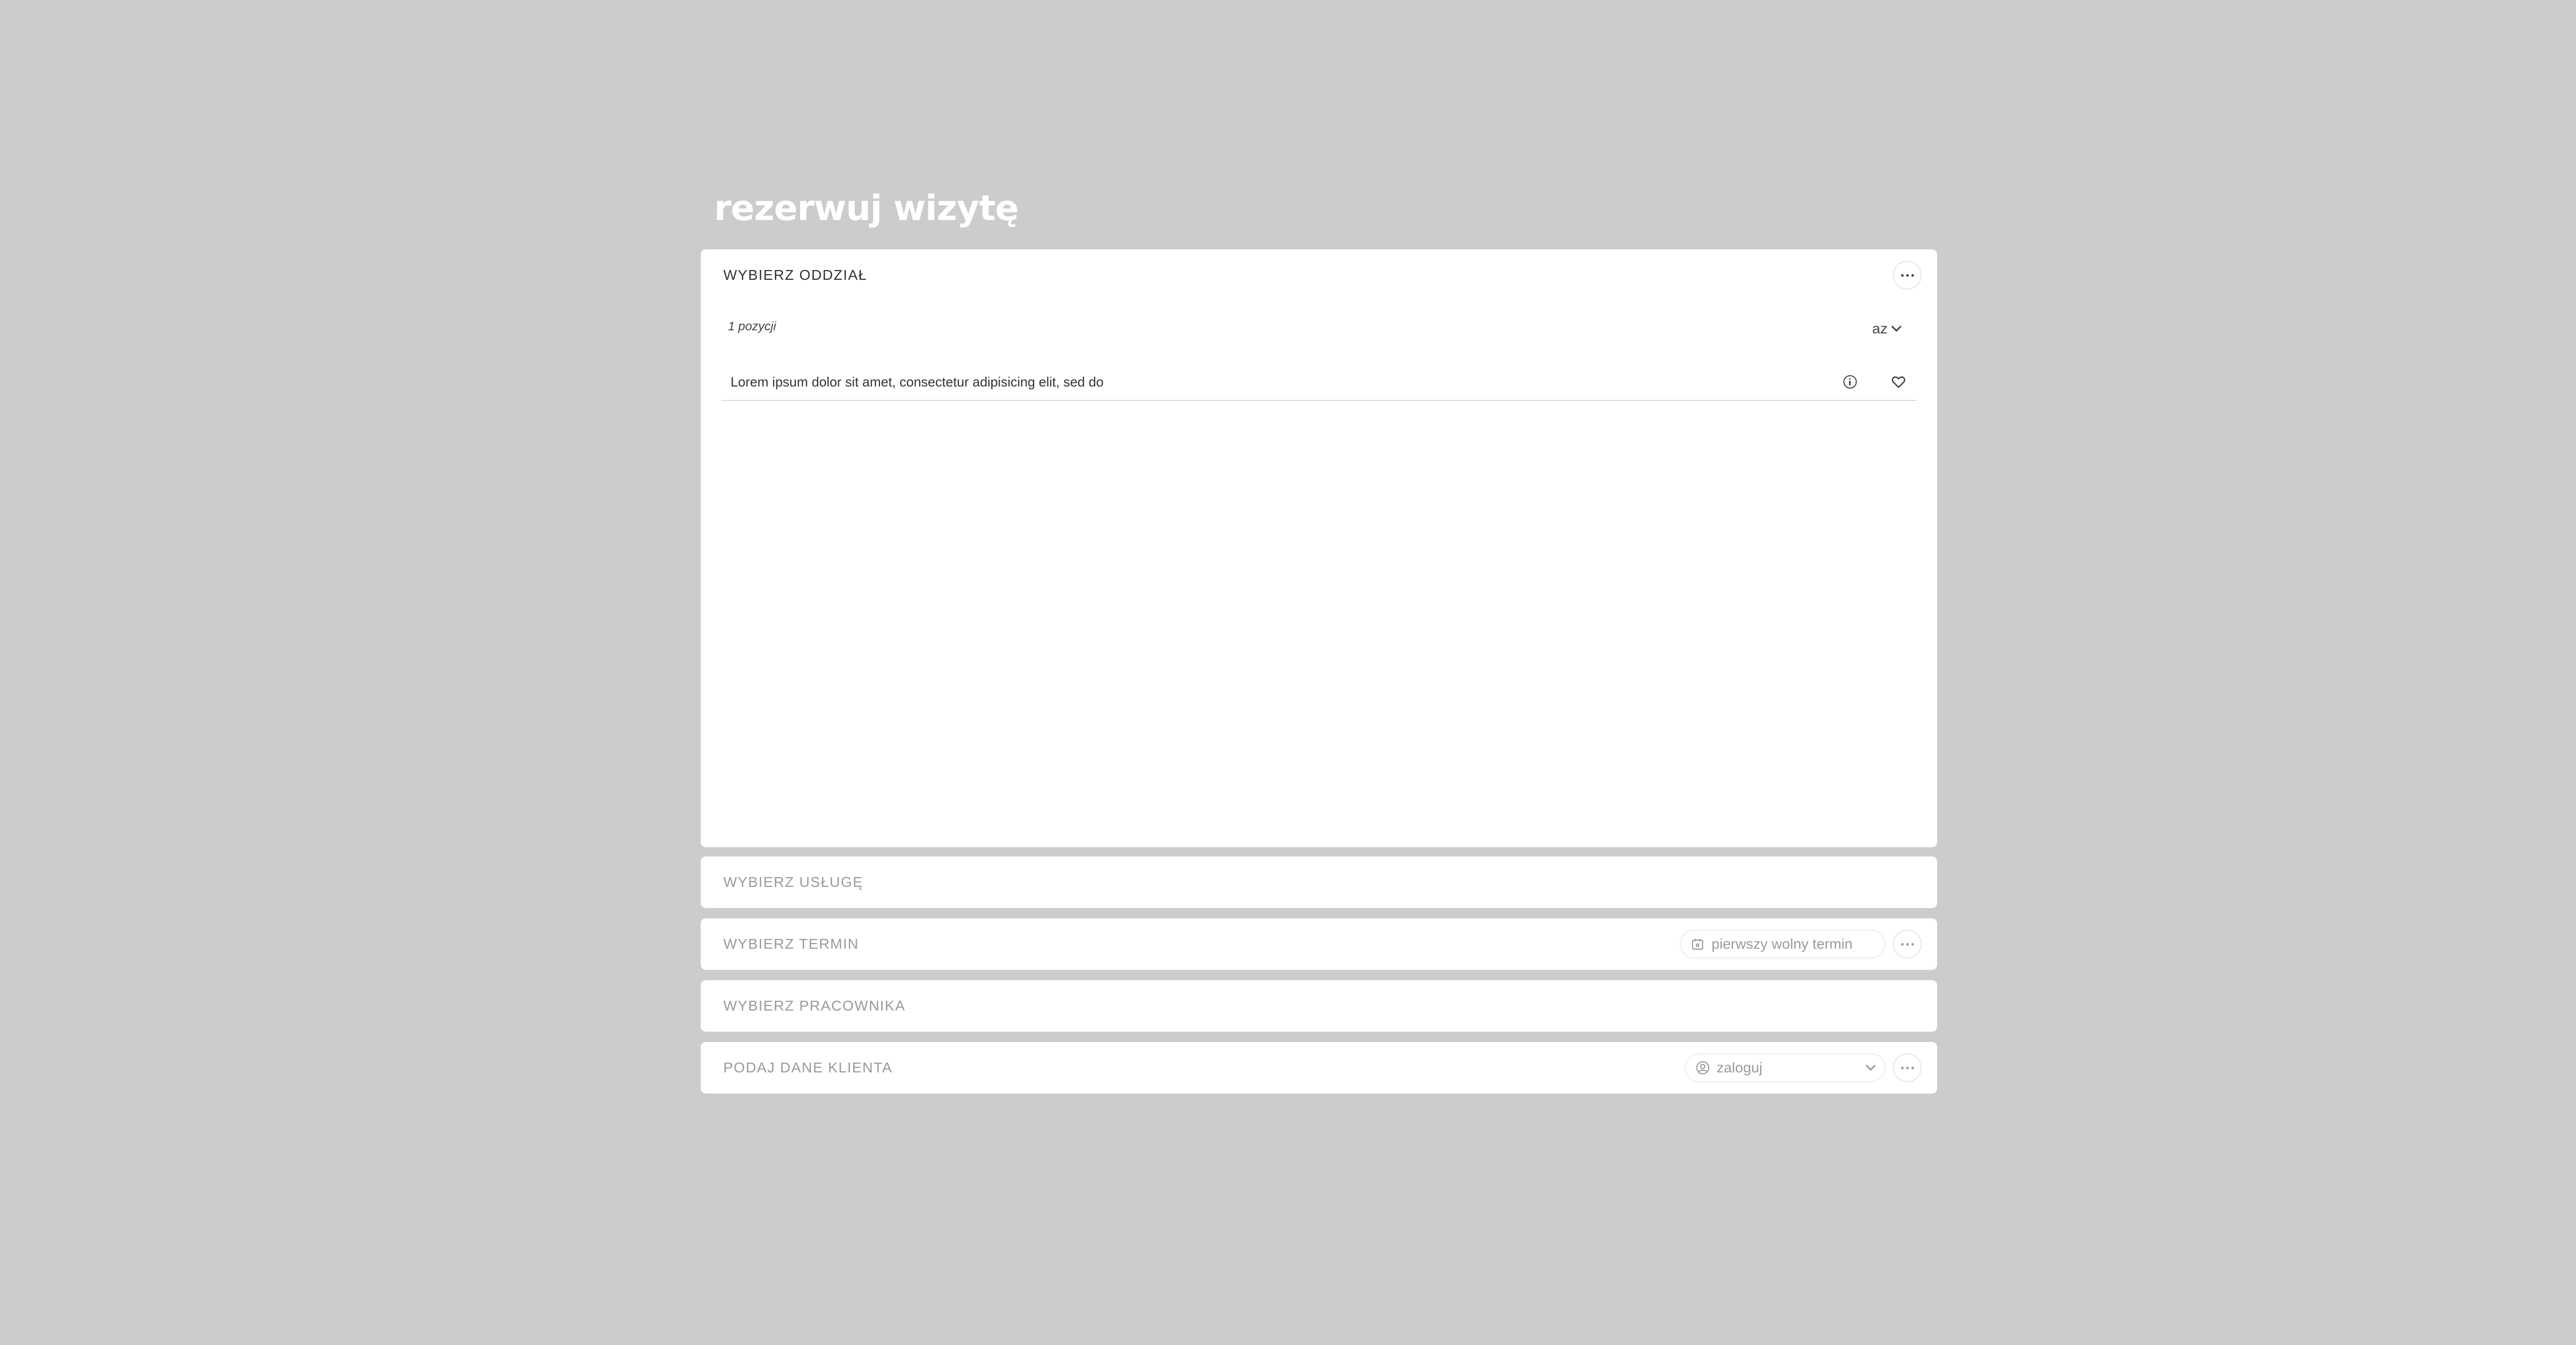  Describe the element at coordinates (1322, 275) in the screenshot. I see `step-branch-header: WYBIERZ ODDZIAŁ` at that location.